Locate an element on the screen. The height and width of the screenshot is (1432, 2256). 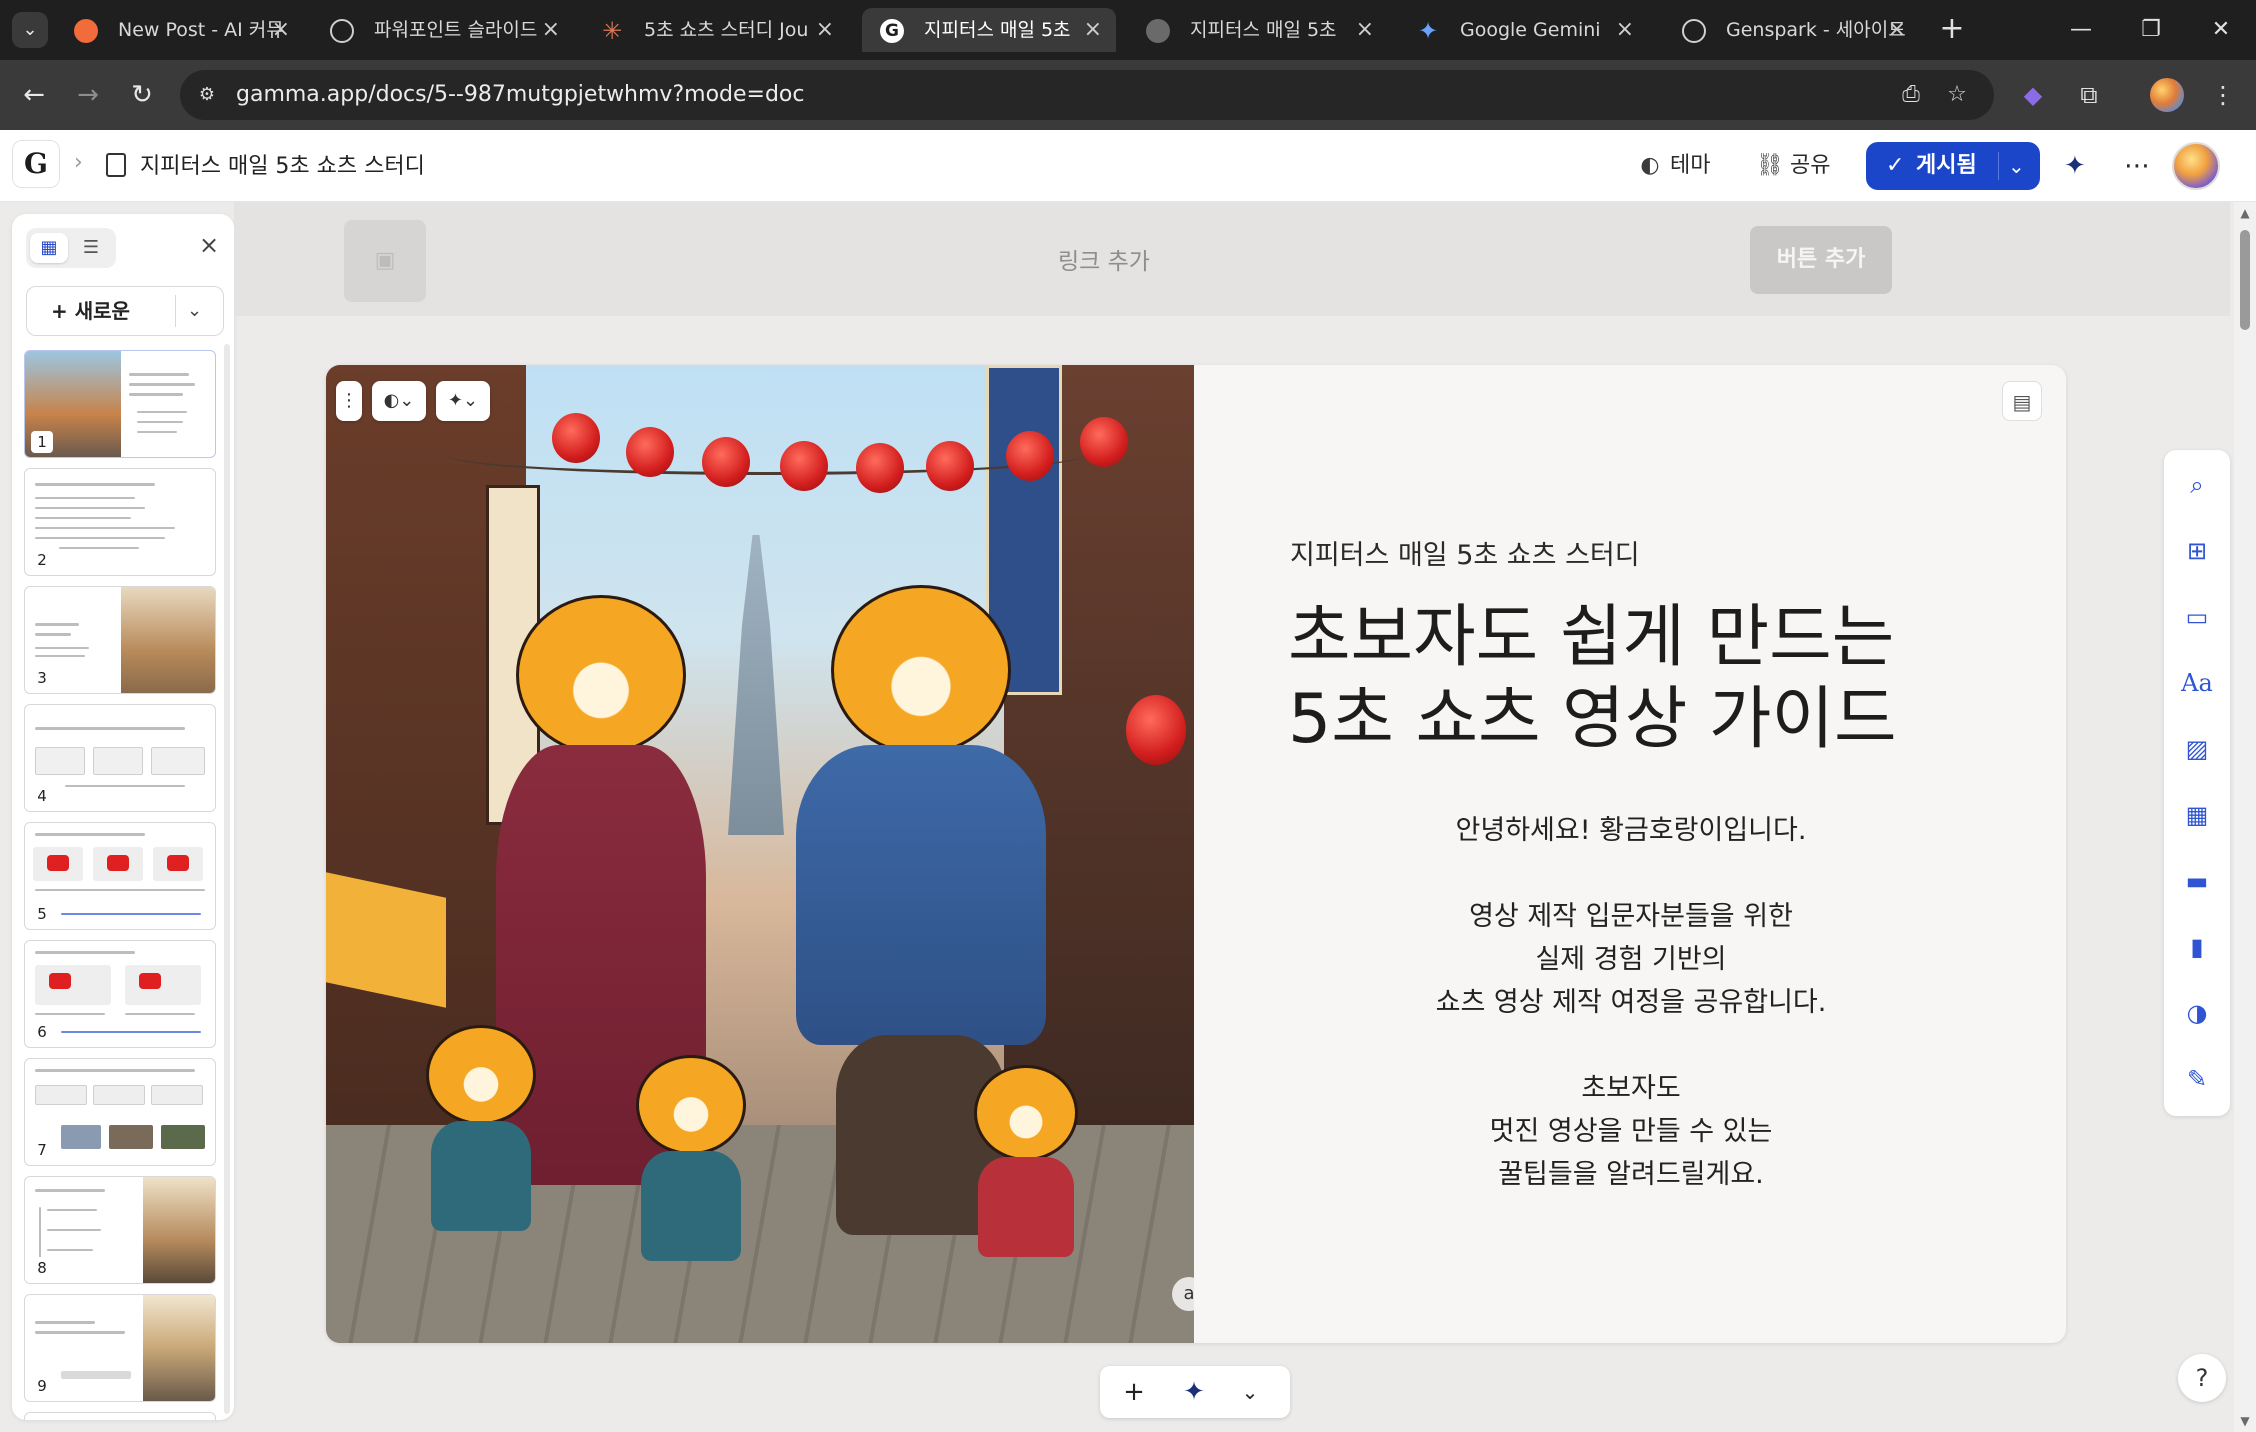
site-info-icon: ⚙ is located at coordinates (207, 95).